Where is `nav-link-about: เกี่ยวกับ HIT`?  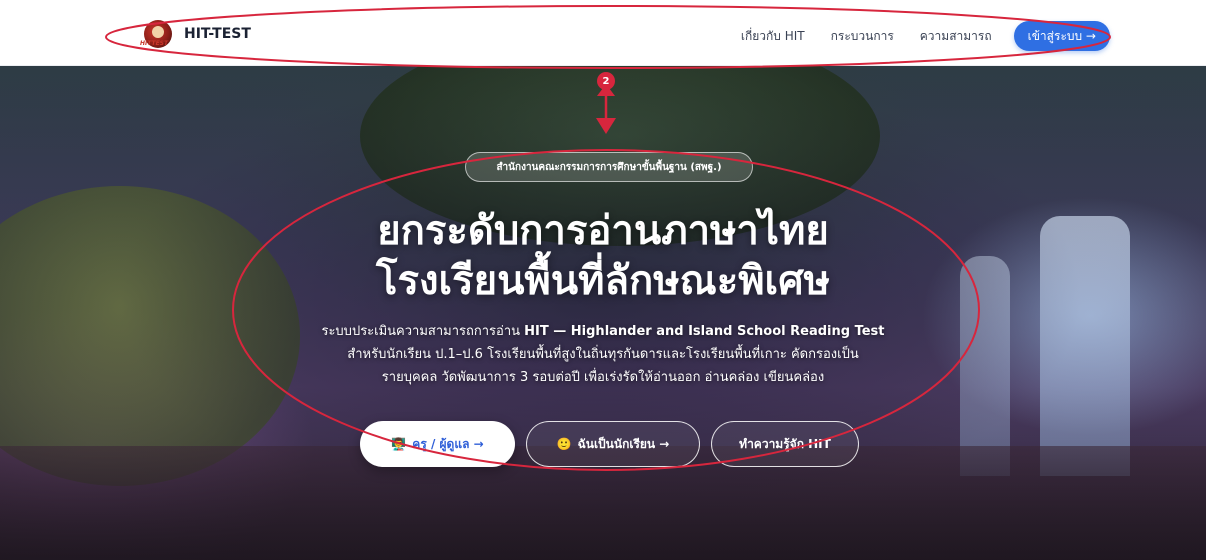
nav-link-about: เกี่ยวกับ HIT is located at coordinates (773, 36).